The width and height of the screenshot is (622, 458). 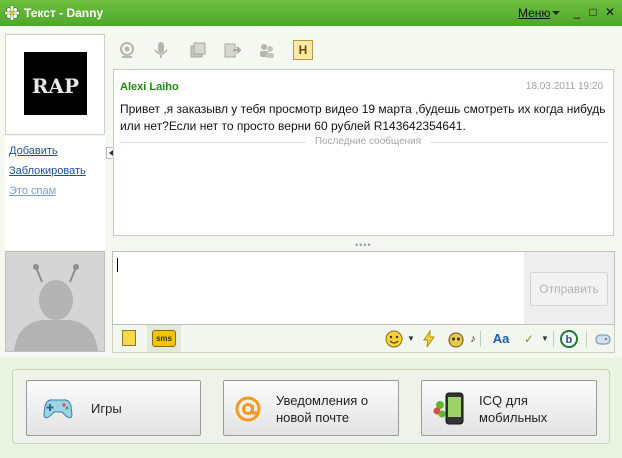 I want to click on webcam-icon, so click(x=127, y=50).